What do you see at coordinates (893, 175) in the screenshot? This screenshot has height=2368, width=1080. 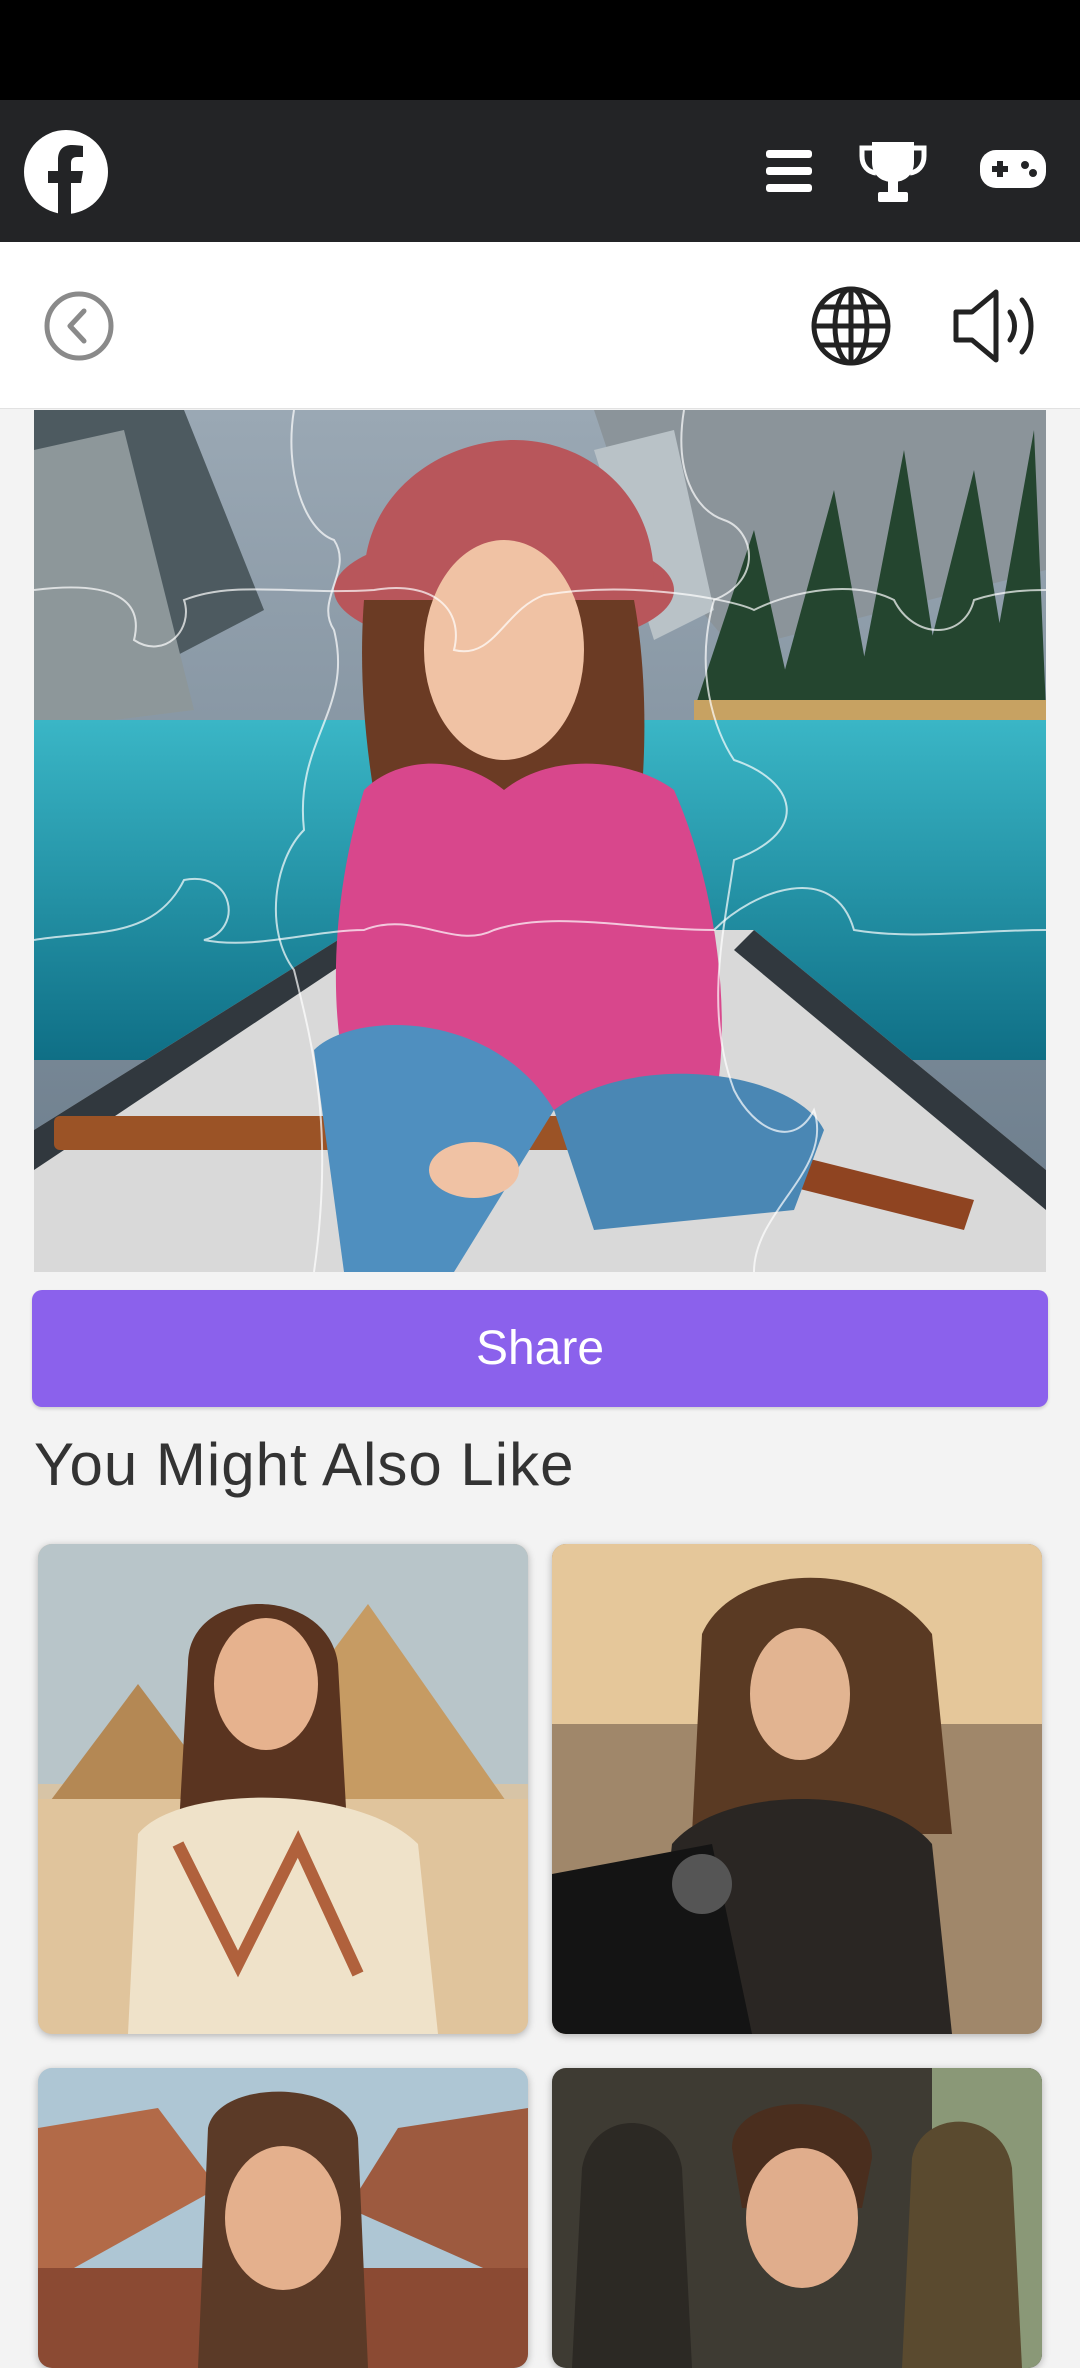 I see `trophy-icon` at bounding box center [893, 175].